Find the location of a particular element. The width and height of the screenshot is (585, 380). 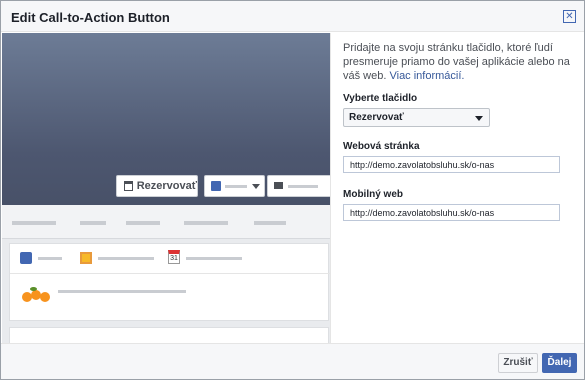

event-calendar-icon: 31 is located at coordinates (174, 257).